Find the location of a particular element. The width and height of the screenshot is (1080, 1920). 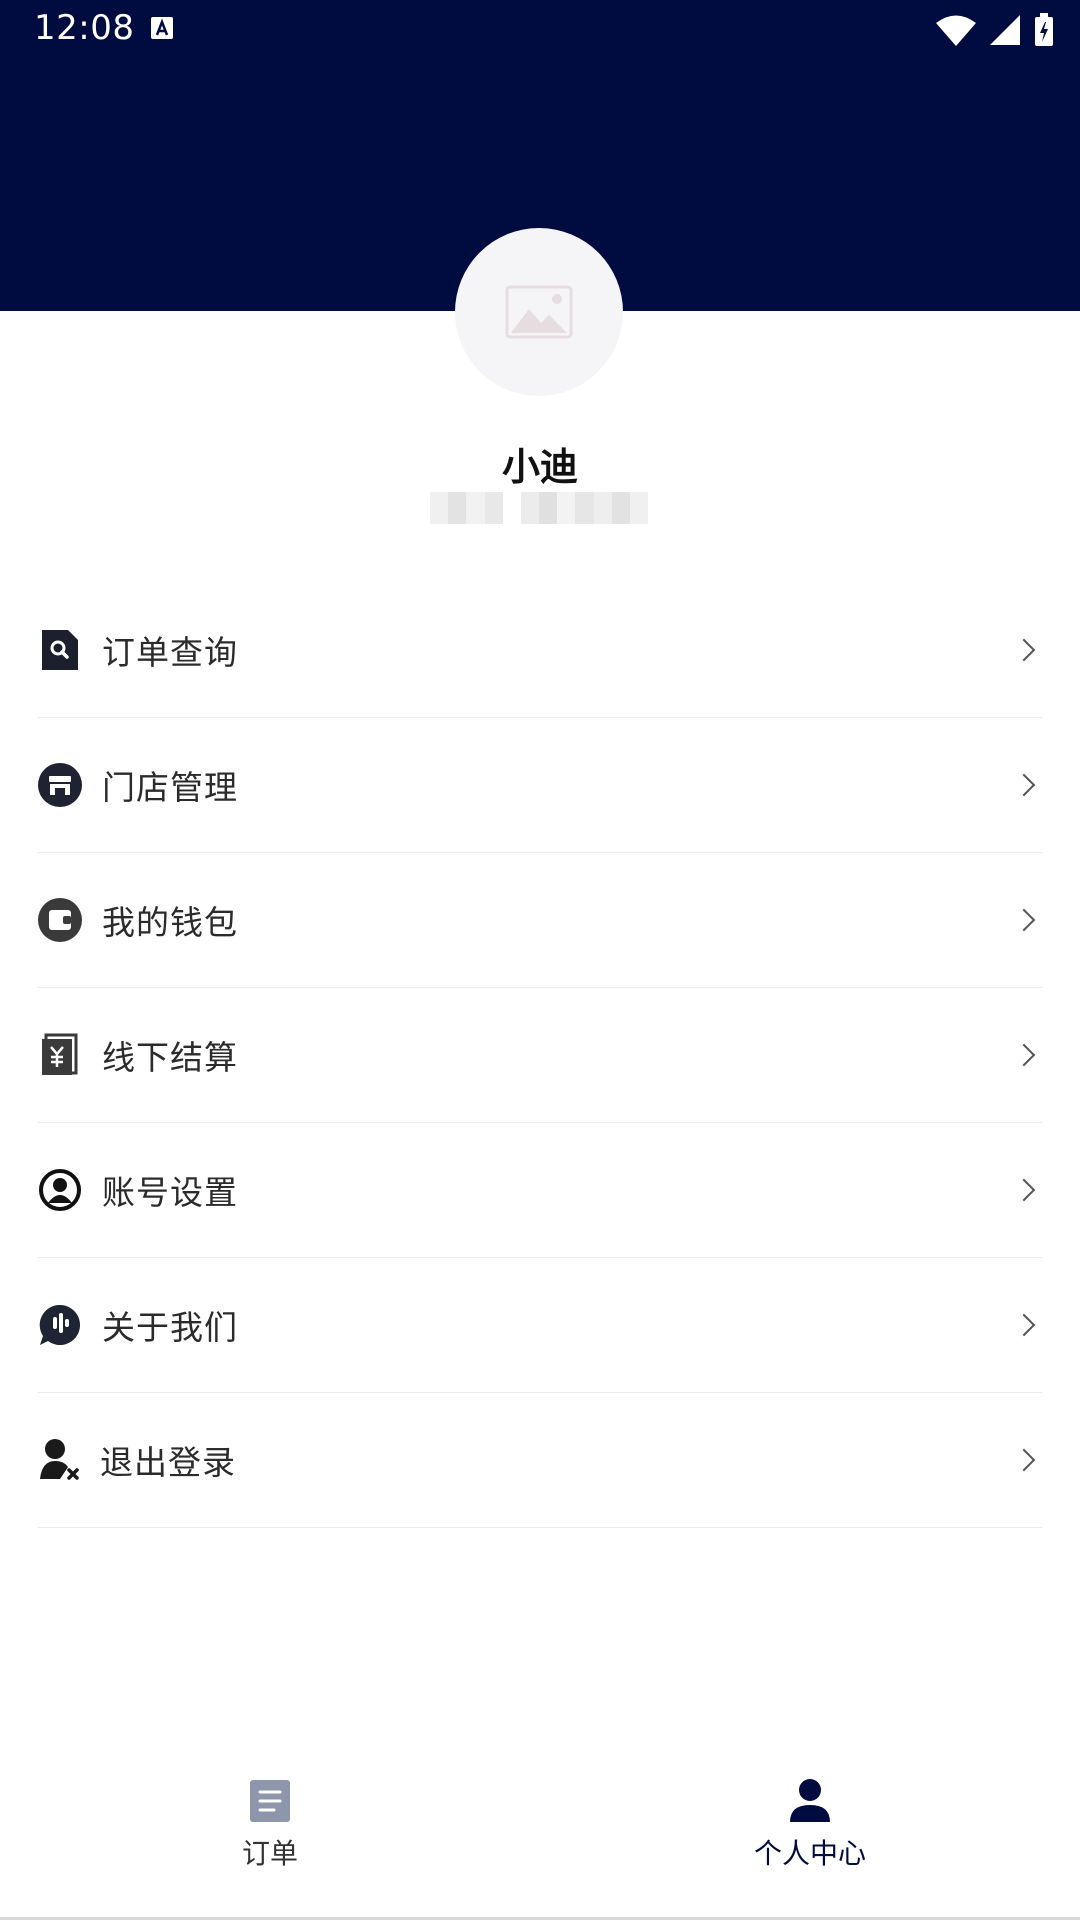

menu-item-label: 账号设置 is located at coordinates (170, 1192).